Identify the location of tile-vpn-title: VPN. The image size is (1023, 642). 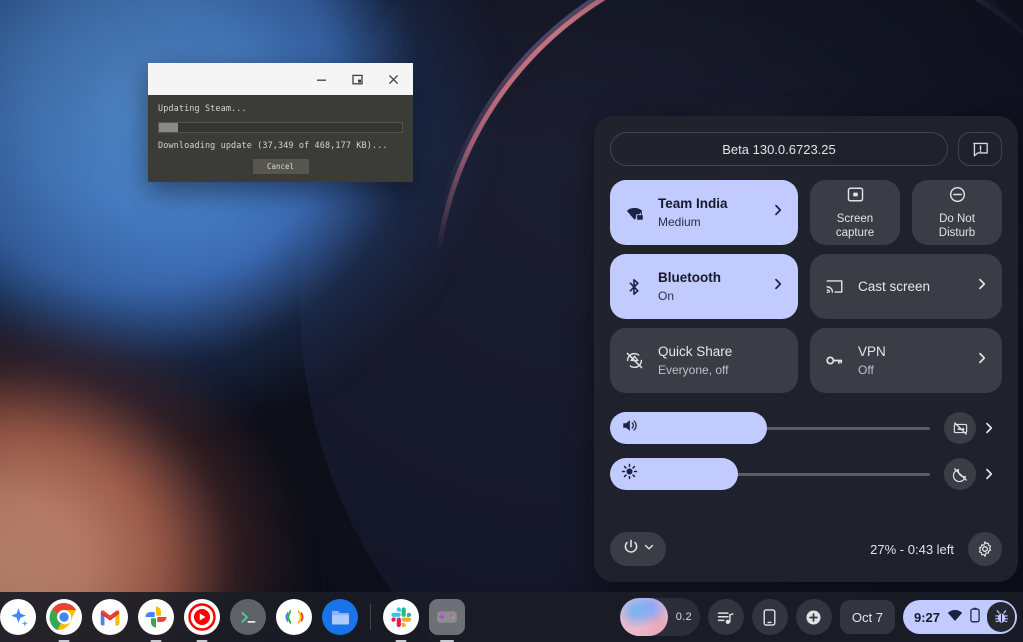
(872, 351).